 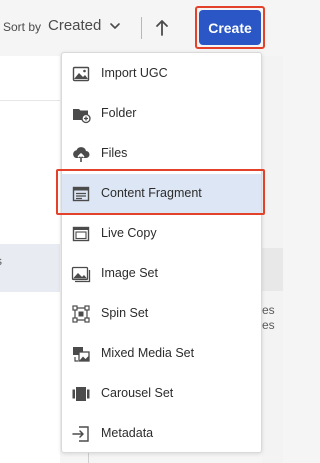 I want to click on sort-by-label: Sort by, so click(x=22, y=27).